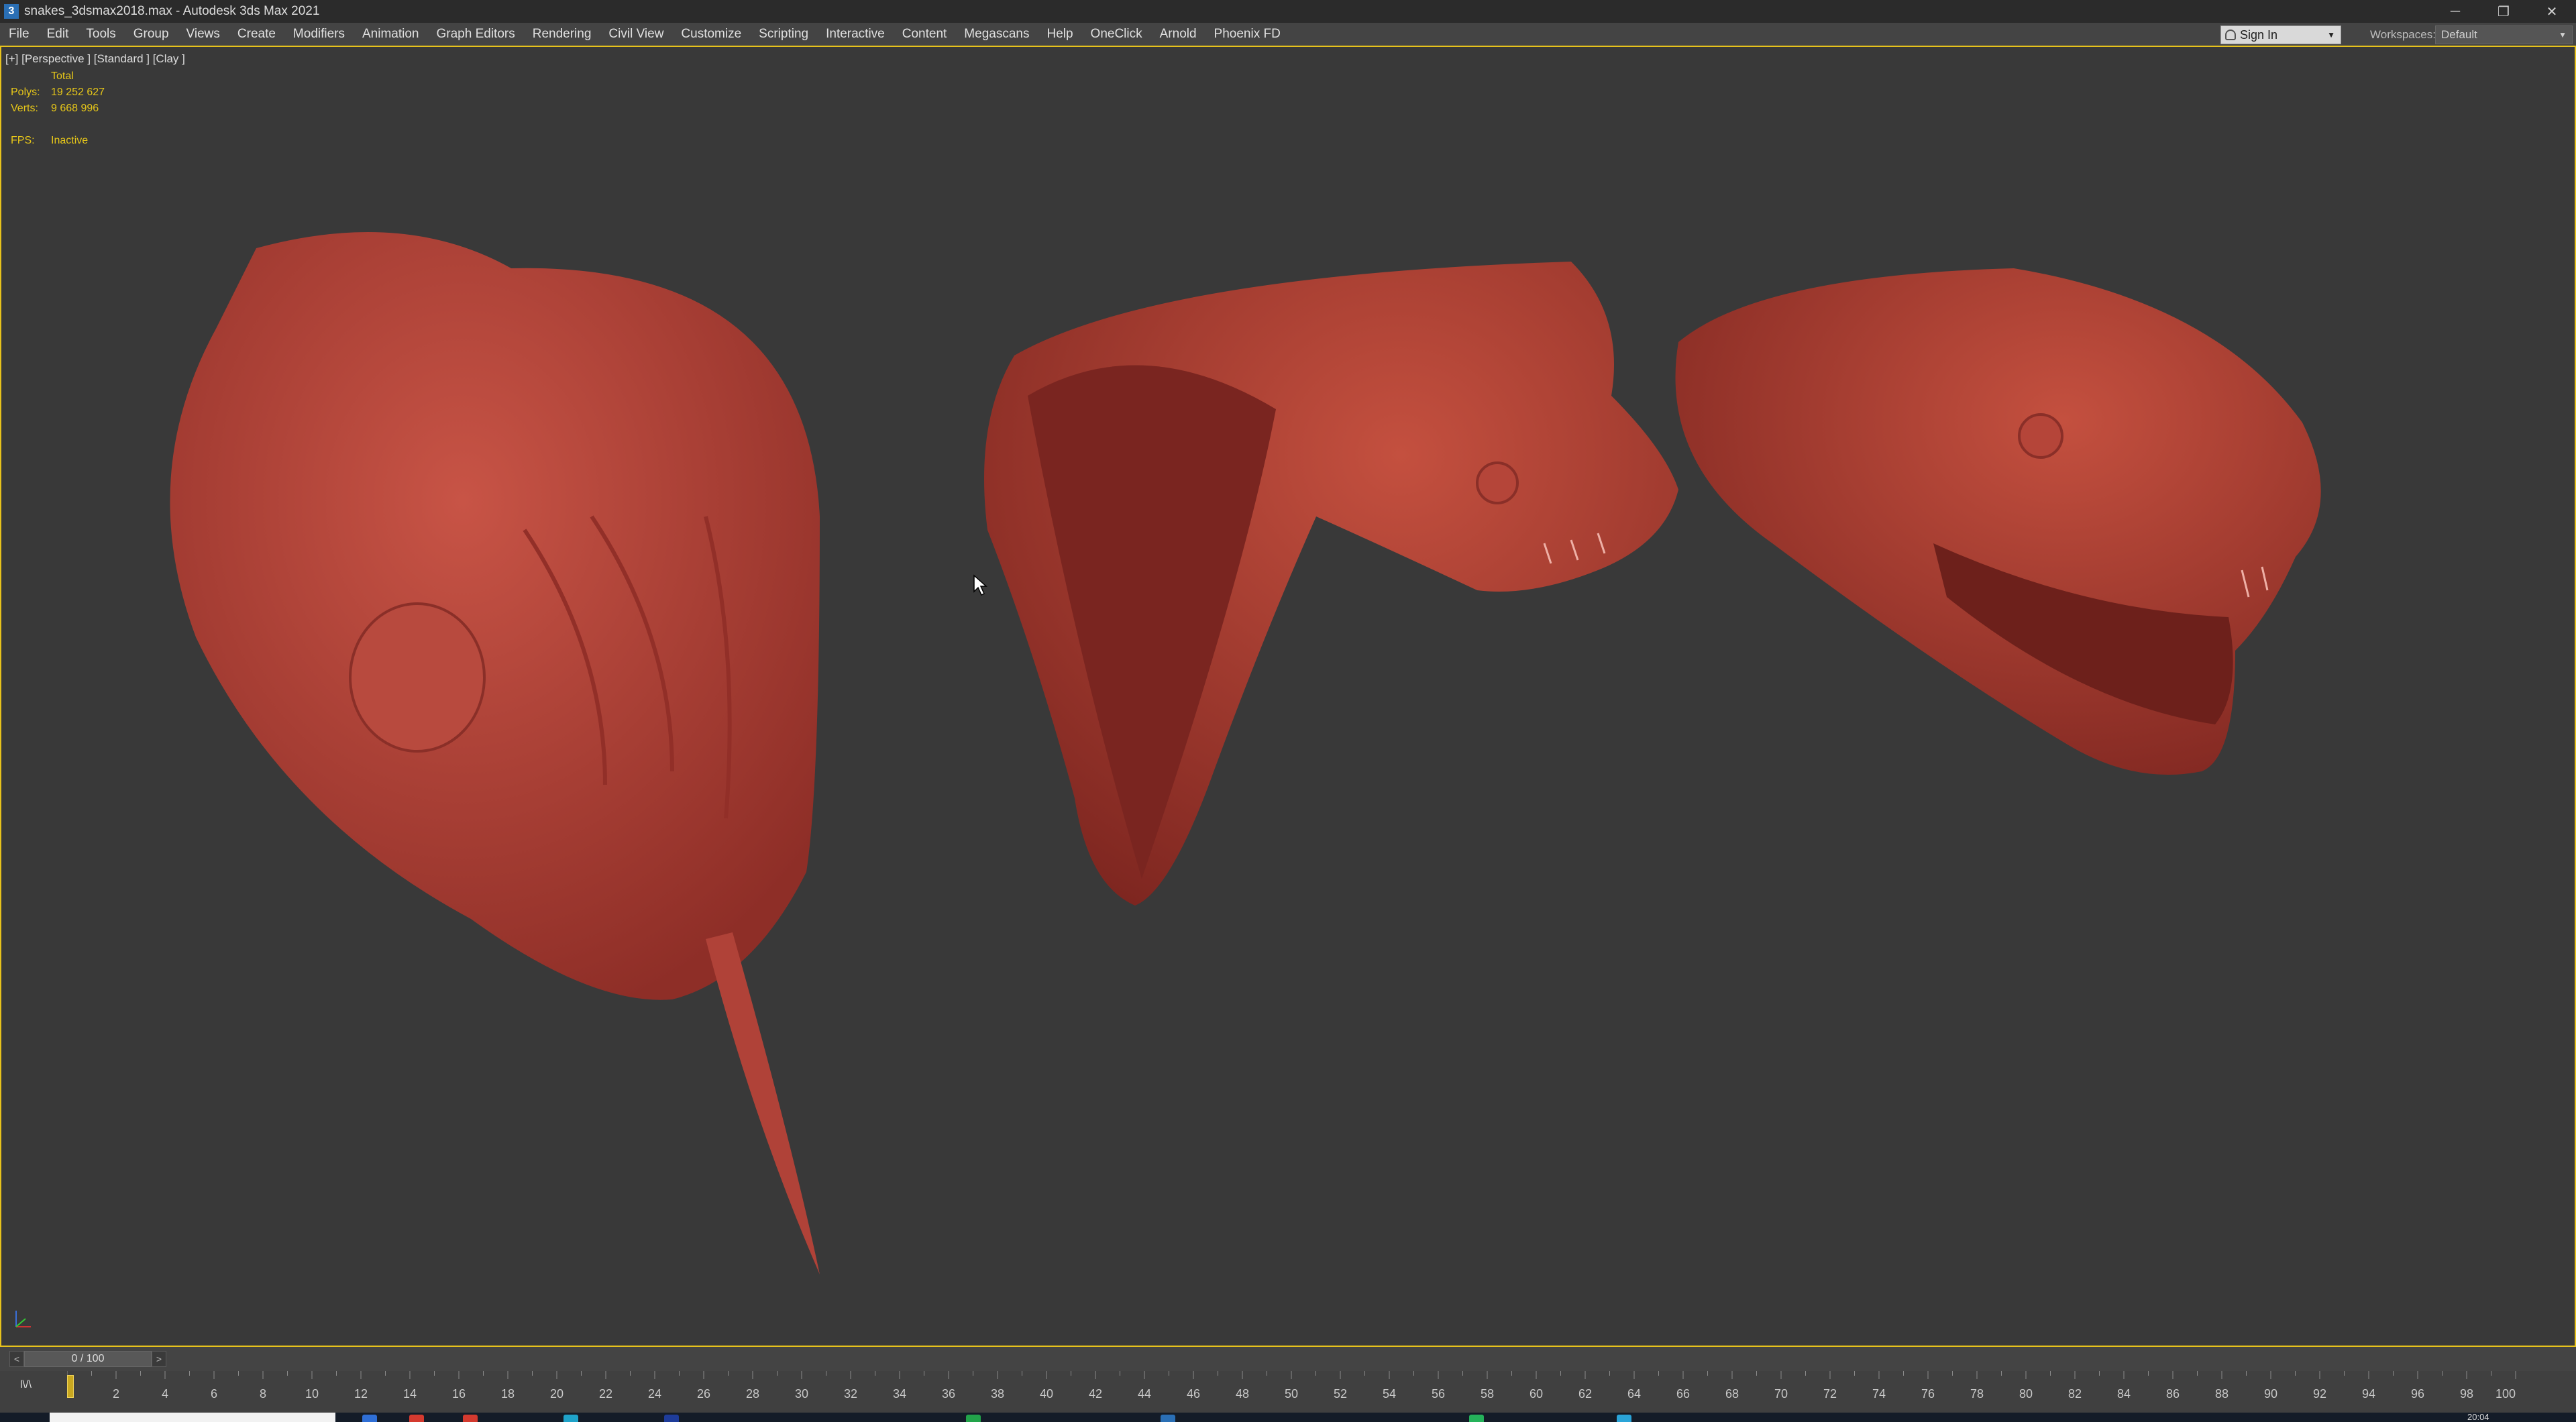  What do you see at coordinates (312, 1394) in the screenshot?
I see `timeline-tick-label: 10` at bounding box center [312, 1394].